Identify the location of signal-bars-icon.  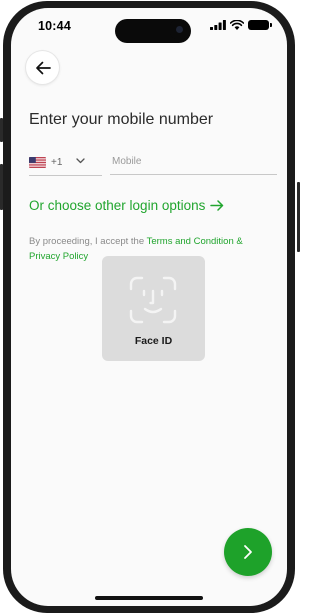
(218, 25).